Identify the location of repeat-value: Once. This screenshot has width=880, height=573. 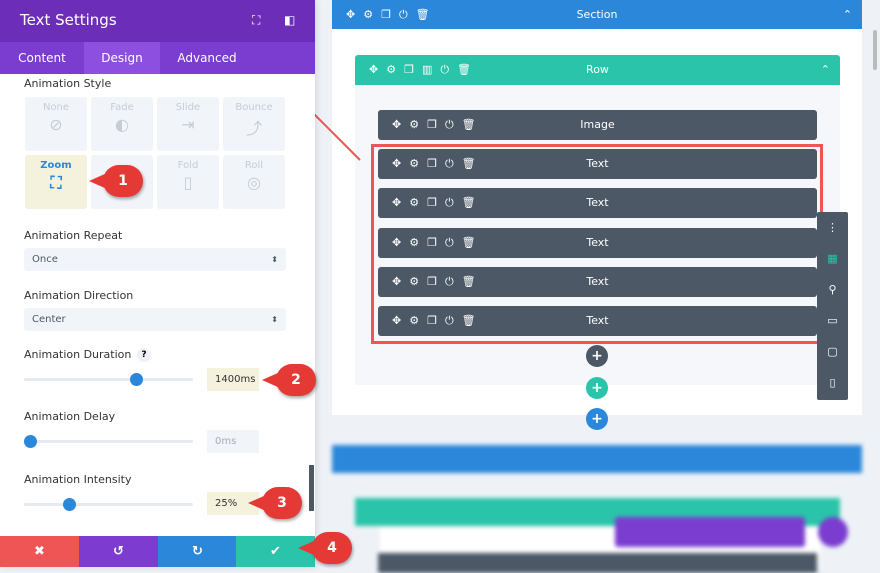
(45, 259).